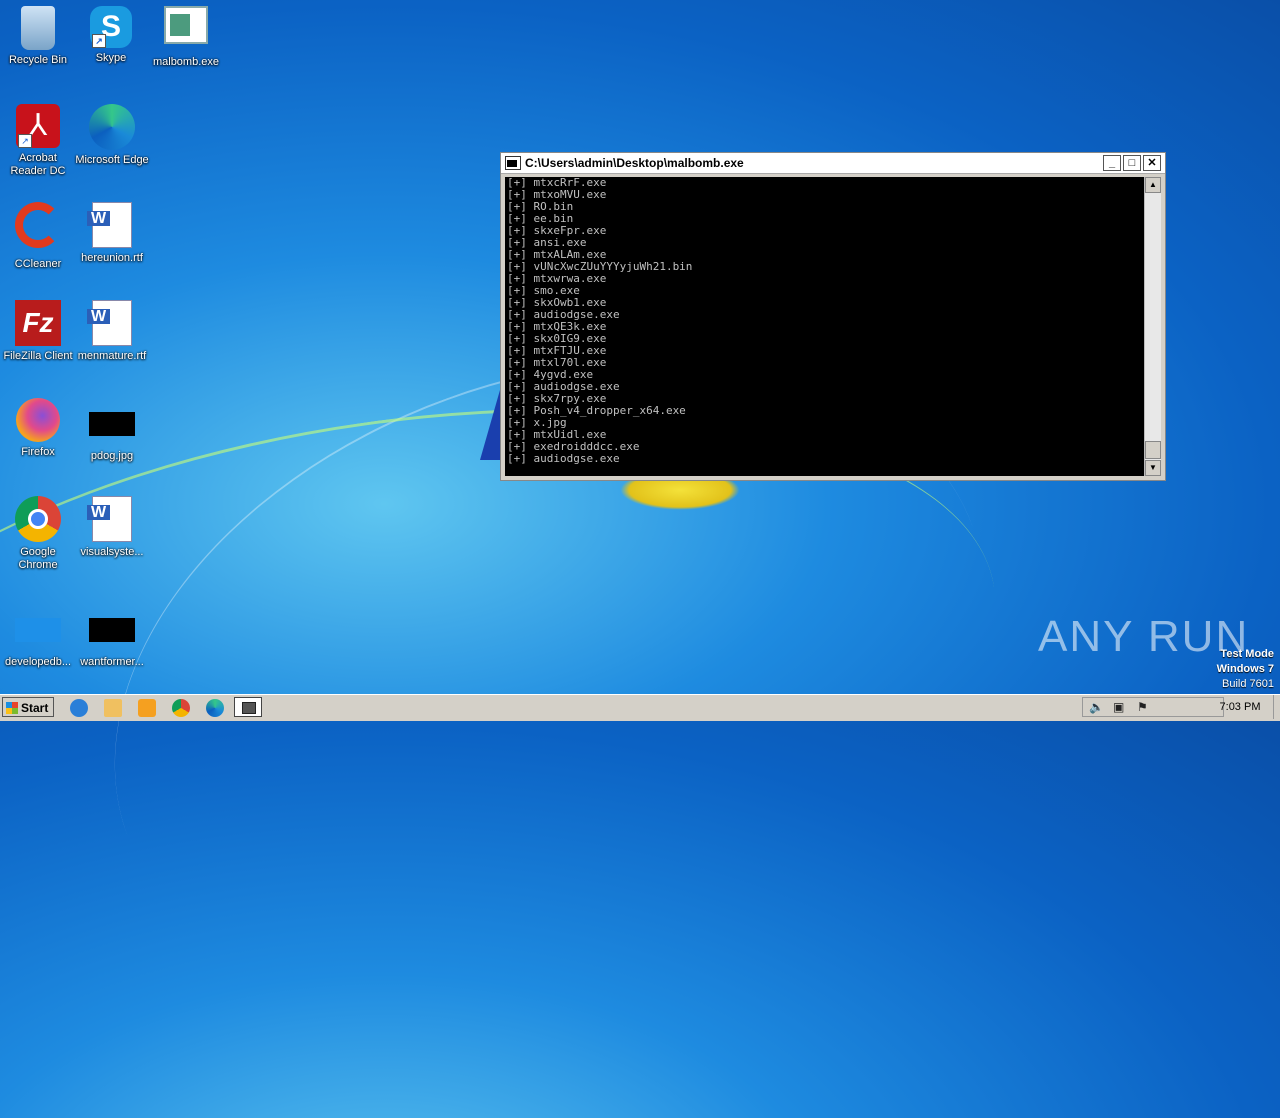 The height and width of the screenshot is (1118, 1280). I want to click on desktop-icon-edge: Microsoft Edge, so click(112, 135).